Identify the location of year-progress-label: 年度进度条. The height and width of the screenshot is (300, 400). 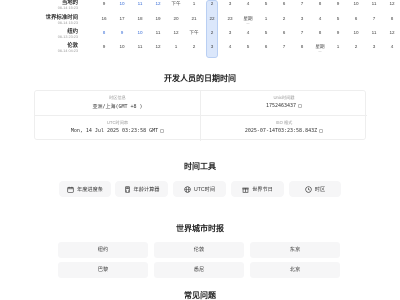
(90, 189).